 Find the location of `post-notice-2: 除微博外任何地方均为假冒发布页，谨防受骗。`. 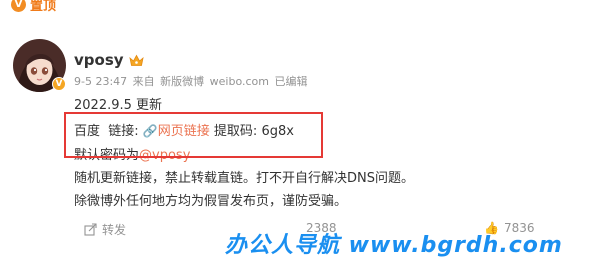

post-notice-2: 除微博外任何地方均为假冒发布页，谨防受骗。 is located at coordinates (211, 201).